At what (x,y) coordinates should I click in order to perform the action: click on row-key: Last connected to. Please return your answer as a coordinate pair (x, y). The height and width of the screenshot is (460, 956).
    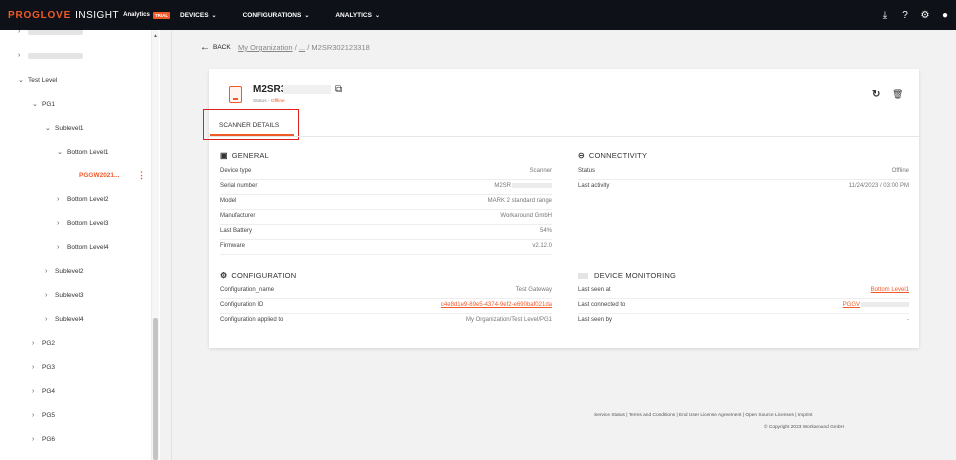
    Looking at the image, I should click on (602, 305).